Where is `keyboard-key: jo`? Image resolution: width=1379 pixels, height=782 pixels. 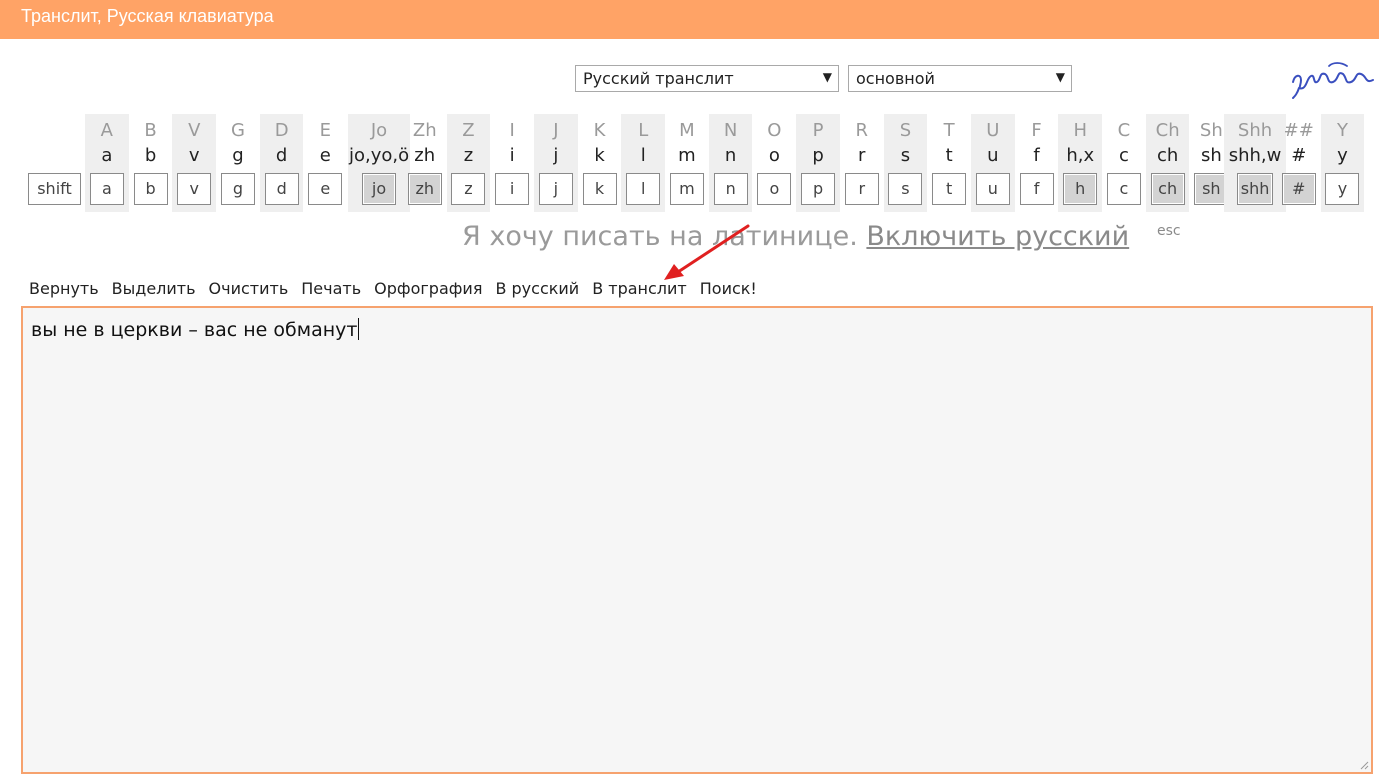 keyboard-key: jo is located at coordinates (379, 189).